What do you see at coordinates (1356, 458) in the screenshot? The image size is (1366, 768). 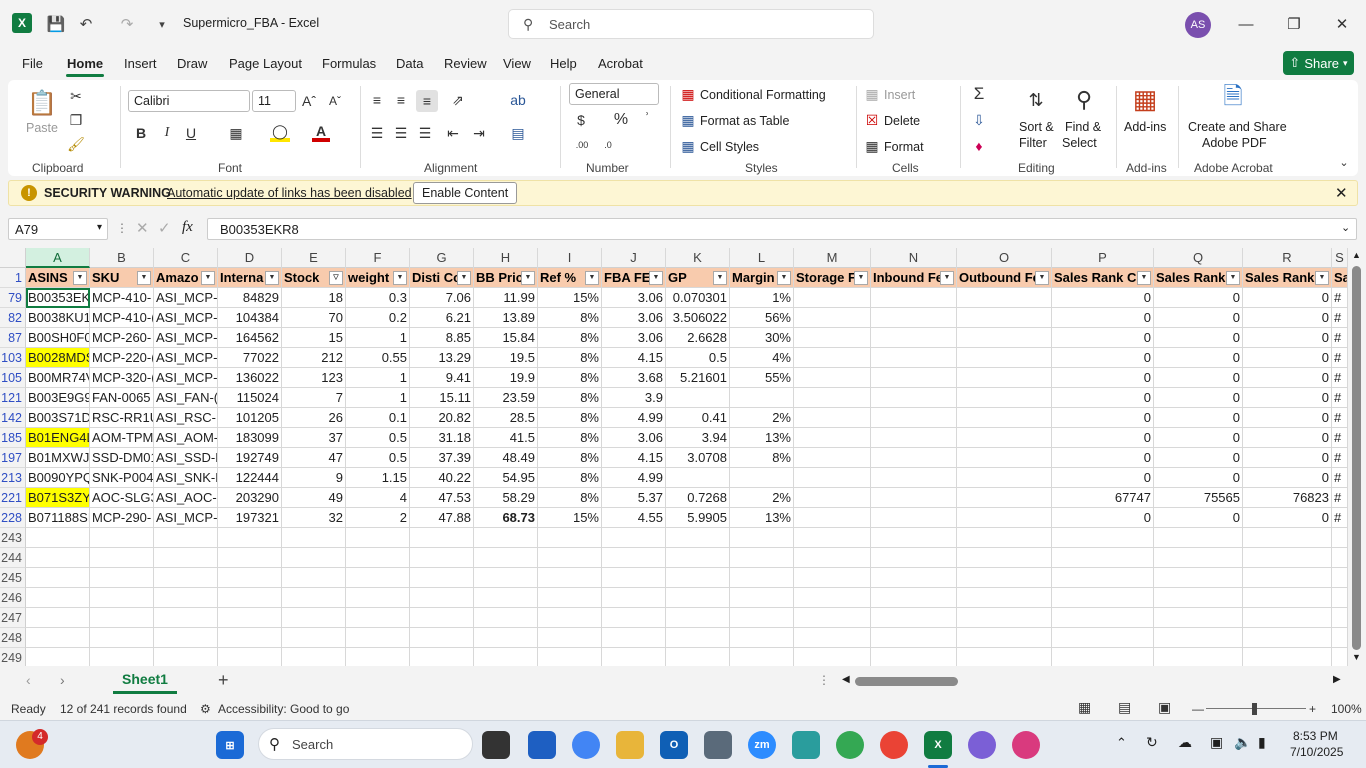 I see `vertical-scroll-thumb` at bounding box center [1356, 458].